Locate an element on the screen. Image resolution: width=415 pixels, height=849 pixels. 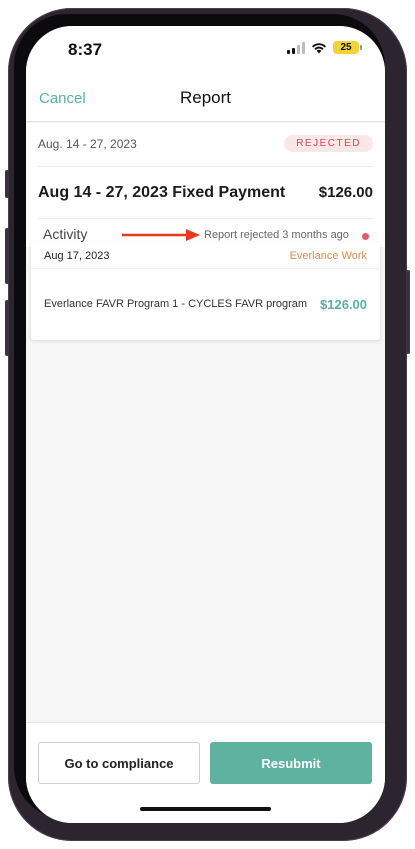
status-time: 8:37 is located at coordinates (85, 49).